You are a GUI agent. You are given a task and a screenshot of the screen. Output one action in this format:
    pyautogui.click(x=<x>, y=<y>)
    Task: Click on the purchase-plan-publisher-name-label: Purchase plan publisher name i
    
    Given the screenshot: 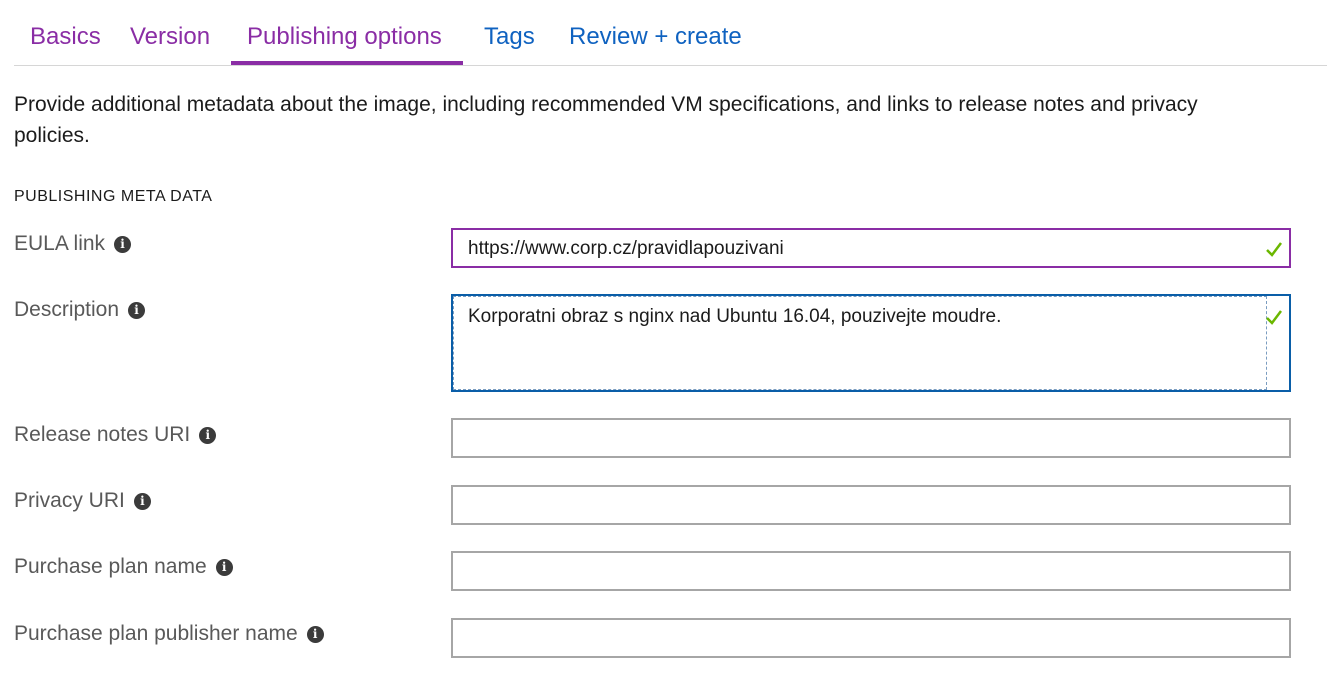 What is the action you would take?
    pyautogui.click(x=169, y=634)
    